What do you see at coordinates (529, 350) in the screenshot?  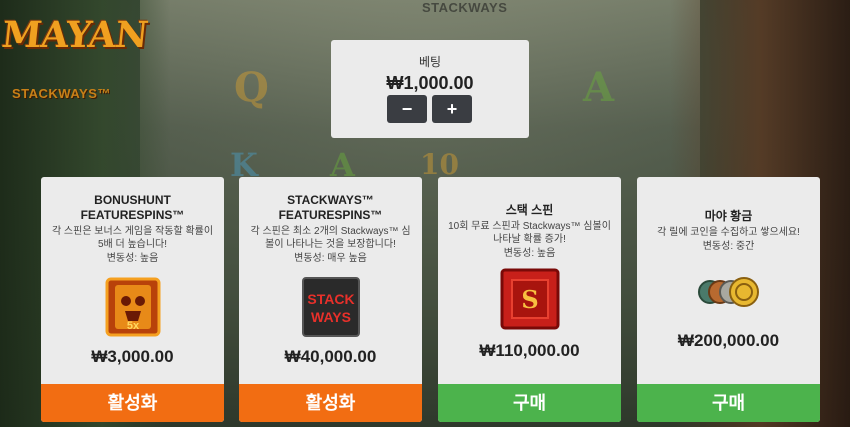 I see `card-price: ₩110,000.00` at bounding box center [529, 350].